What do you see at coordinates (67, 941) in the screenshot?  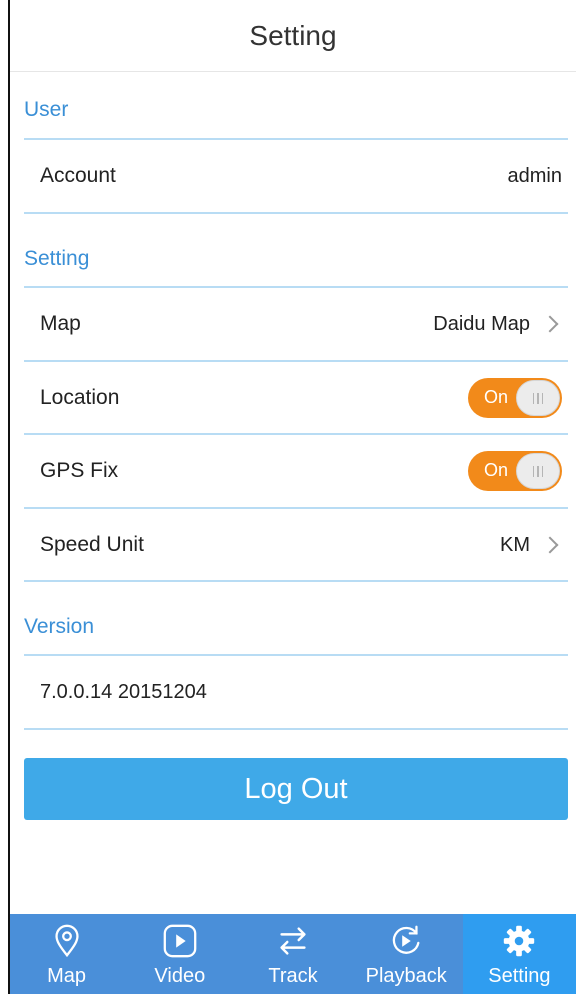 I see `map-pin-icon` at bounding box center [67, 941].